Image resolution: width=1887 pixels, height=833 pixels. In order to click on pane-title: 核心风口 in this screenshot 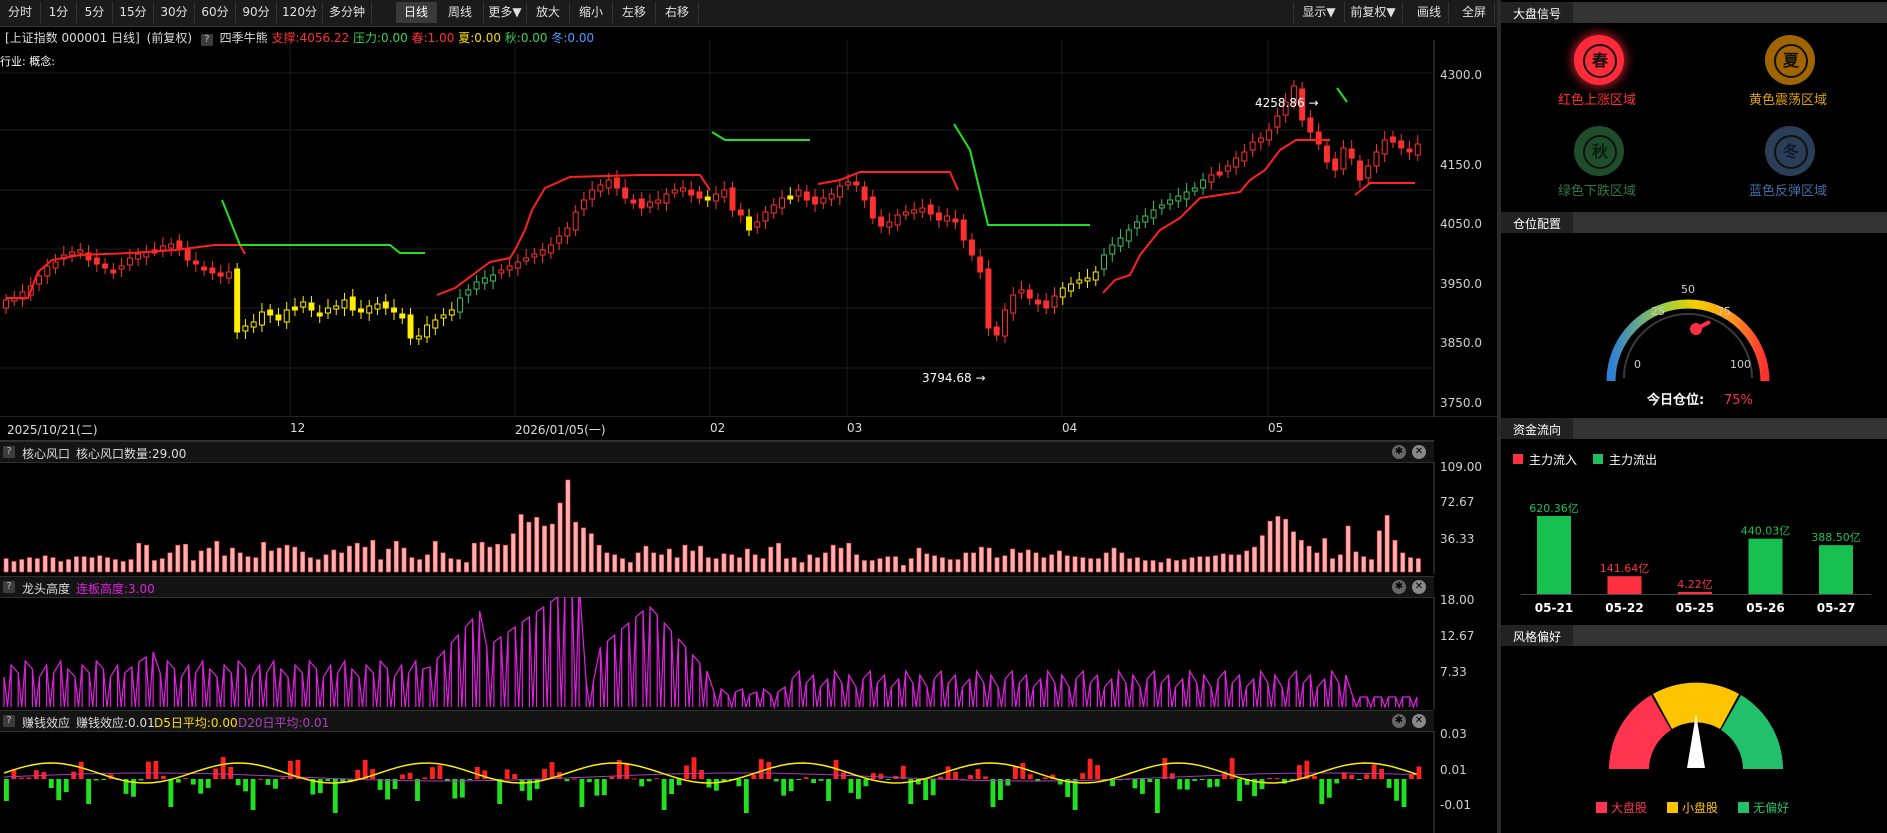, I will do `click(46, 454)`.